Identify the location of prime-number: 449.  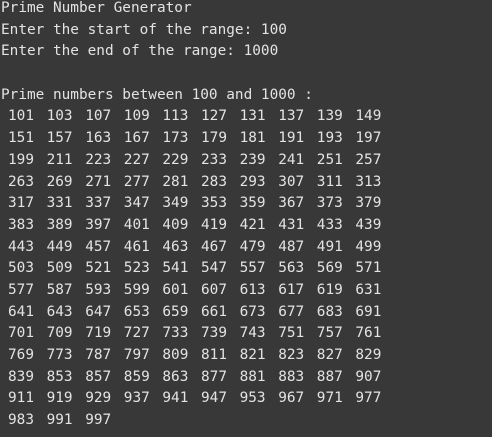
(59, 246).